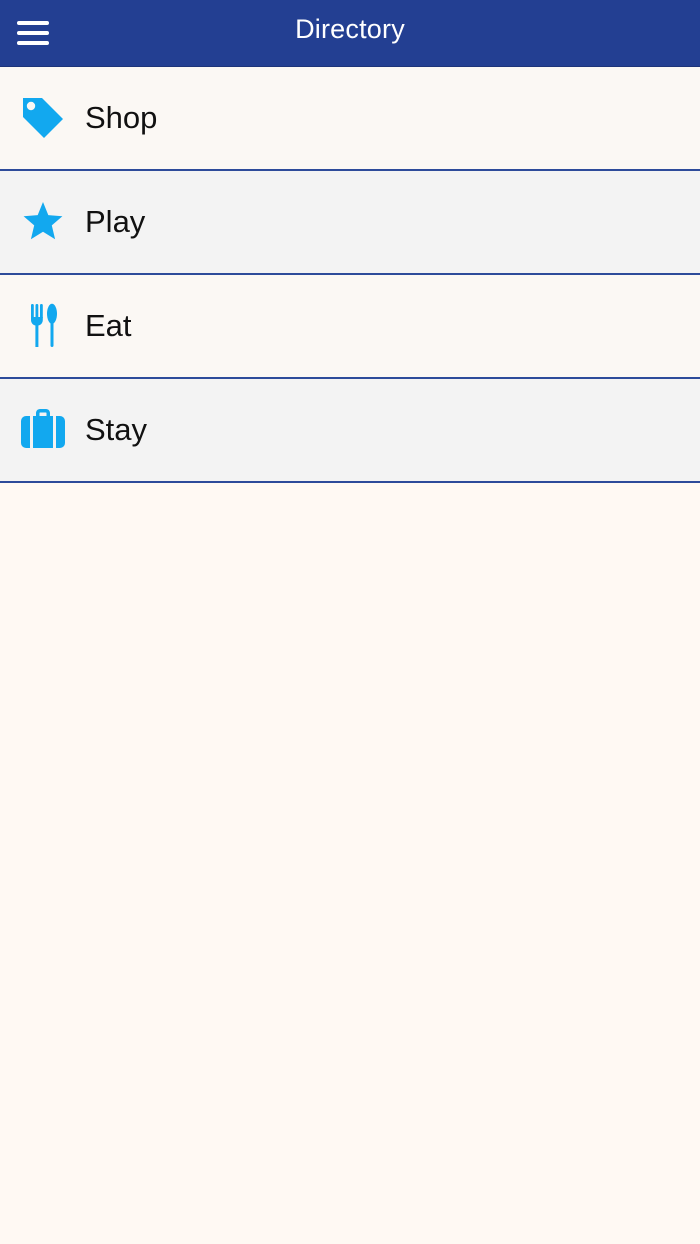 The width and height of the screenshot is (700, 1244). I want to click on app-header: Directory, so click(350, 33).